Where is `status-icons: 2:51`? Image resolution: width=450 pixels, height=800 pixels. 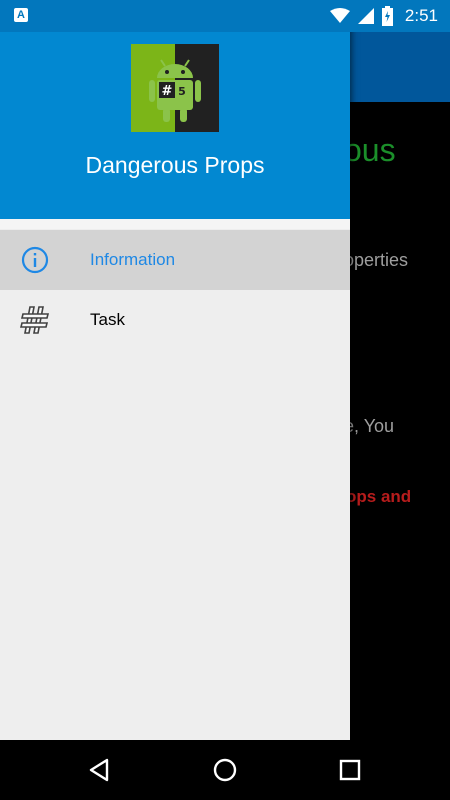
status-icons: 2:51 is located at coordinates (383, 16).